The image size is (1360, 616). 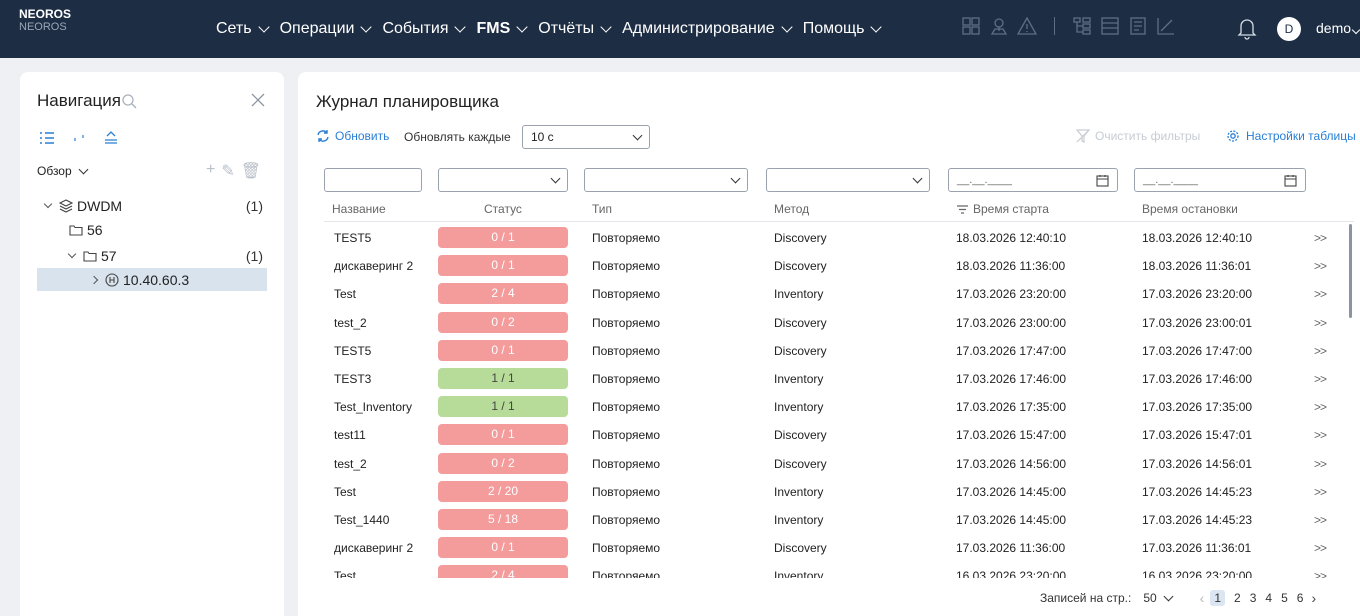 I want to click on collapse-all-icon, so click(x=111, y=138).